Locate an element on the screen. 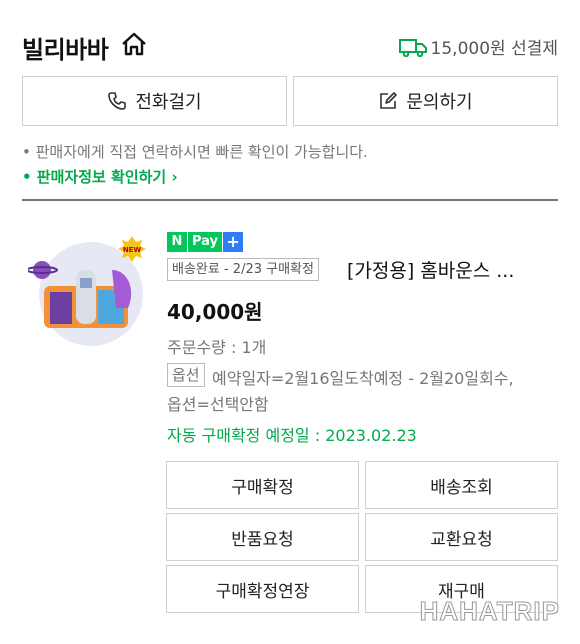  store-name: 빌리바바 is located at coordinates (65, 47).